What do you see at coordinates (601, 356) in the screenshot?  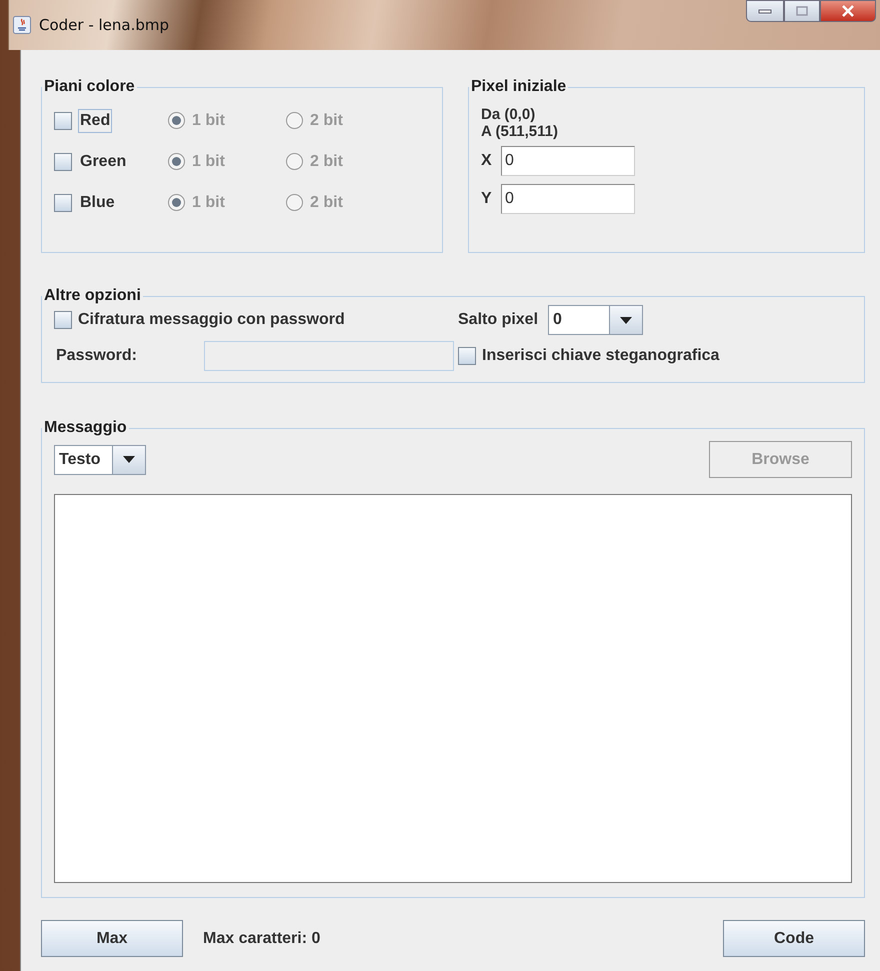 I see `checkbox-label: Inserisci chiave steganografica` at bounding box center [601, 356].